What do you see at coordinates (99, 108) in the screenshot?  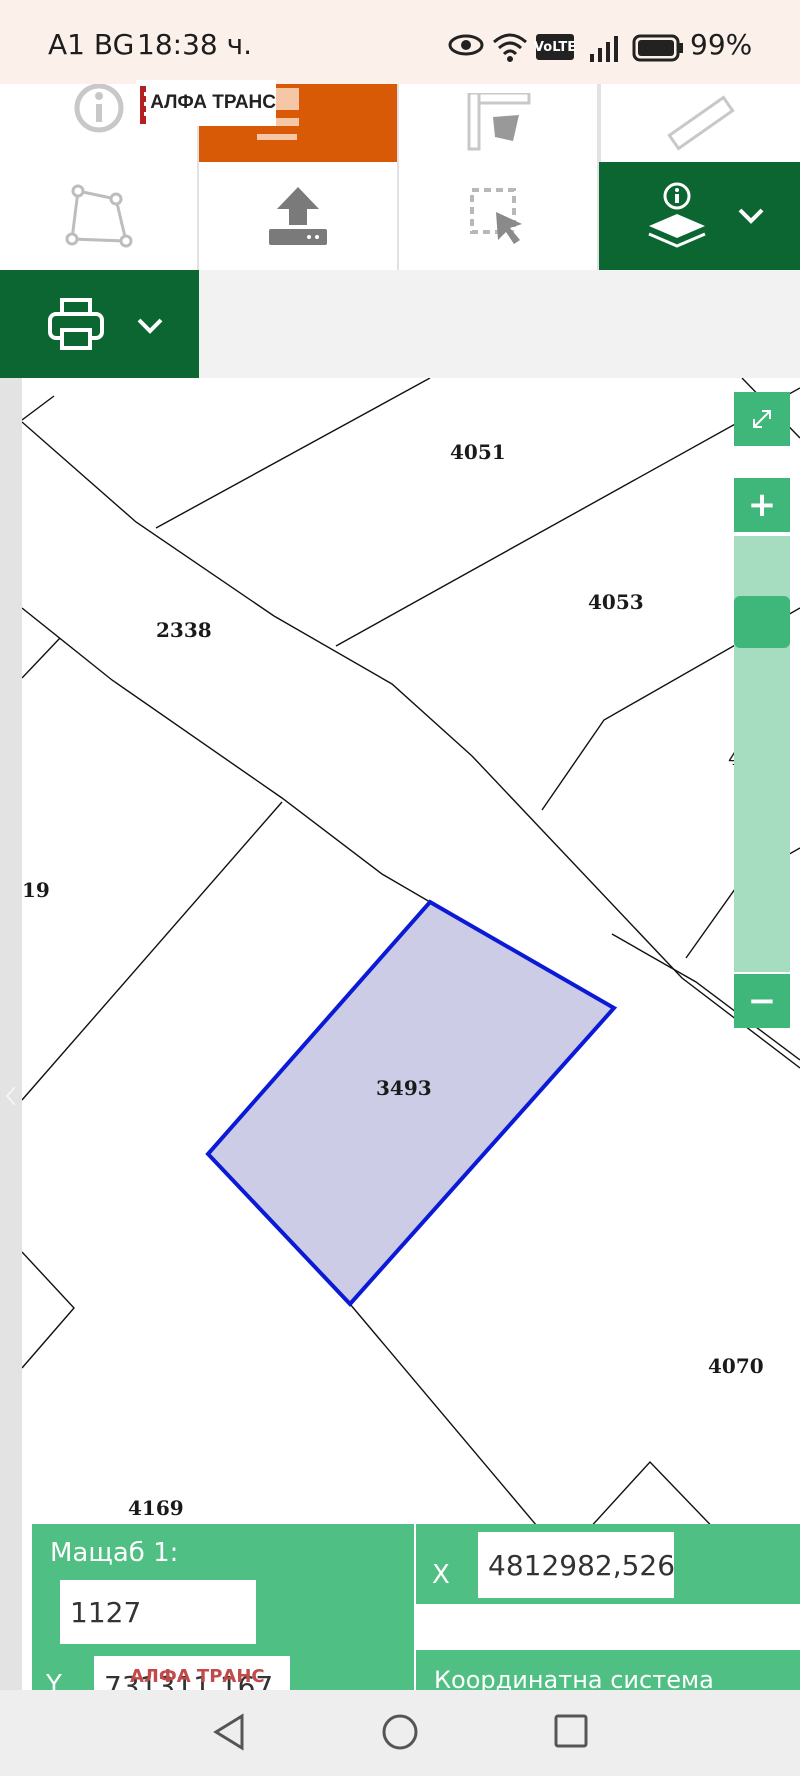 I see `info-icon` at bounding box center [99, 108].